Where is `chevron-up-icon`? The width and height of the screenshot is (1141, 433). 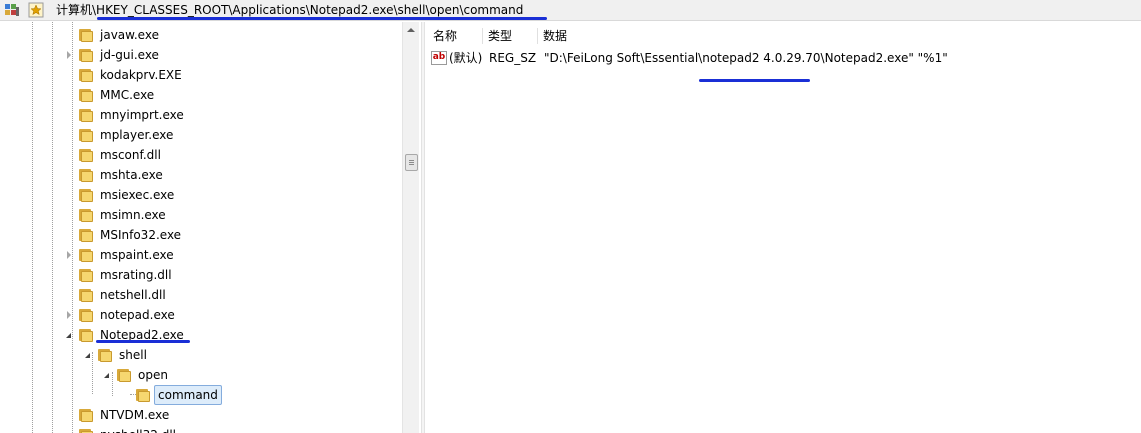
chevron-up-icon is located at coordinates (411, 30).